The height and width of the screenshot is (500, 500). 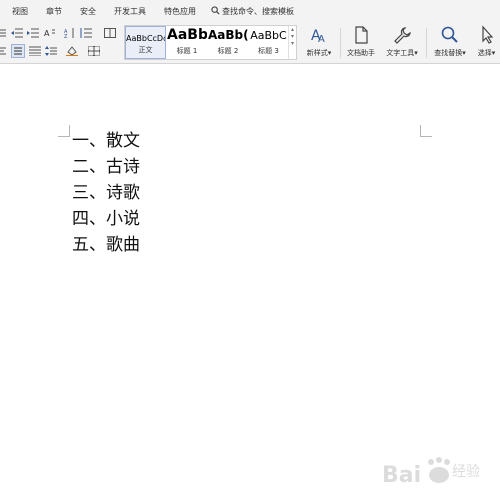 What do you see at coordinates (440, 473) in the screenshot?
I see `baidu-jingyan-watermark: Bai 经验` at bounding box center [440, 473].